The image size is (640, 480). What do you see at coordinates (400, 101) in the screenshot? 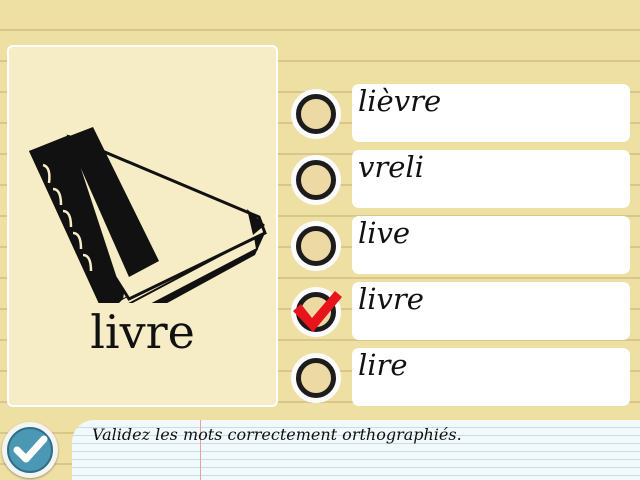
I see `option-label: lièvre` at bounding box center [400, 101].